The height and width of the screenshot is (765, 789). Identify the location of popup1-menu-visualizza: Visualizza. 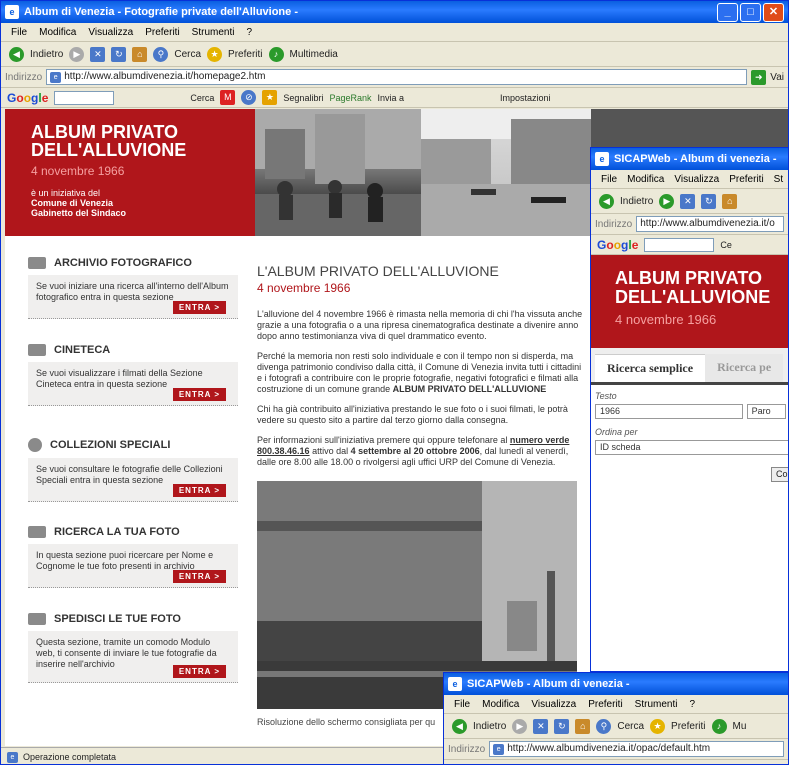
(696, 179).